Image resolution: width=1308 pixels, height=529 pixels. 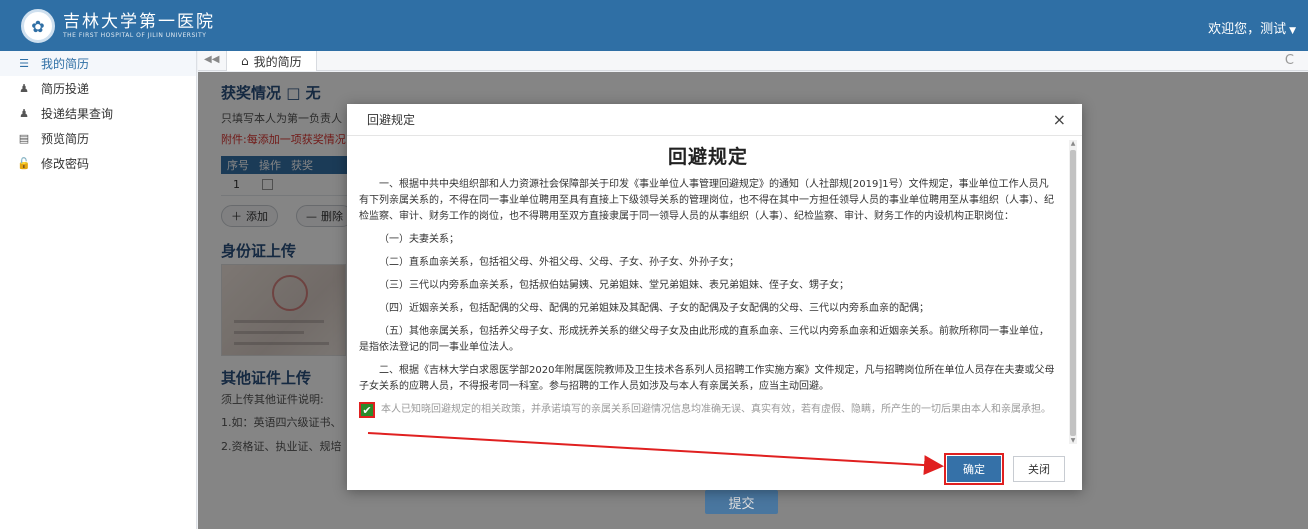 What do you see at coordinates (1059, 119) in the screenshot?
I see `close-icon: ×` at bounding box center [1059, 119].